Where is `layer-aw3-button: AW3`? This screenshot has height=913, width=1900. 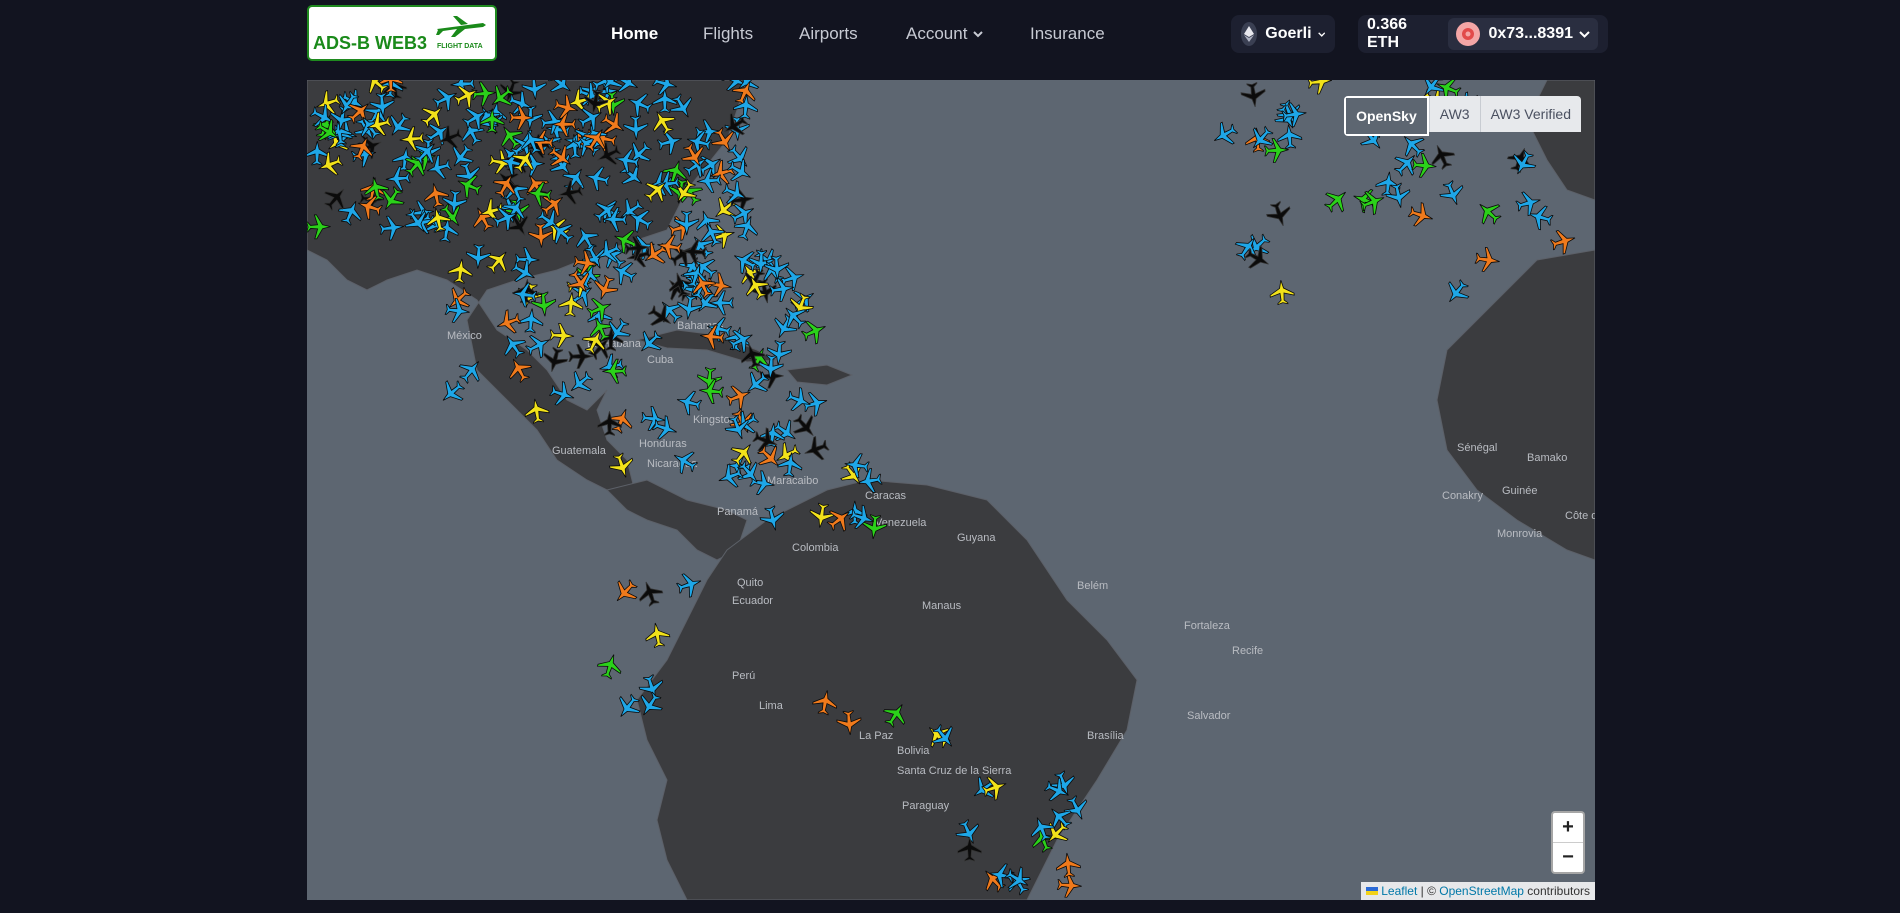
layer-aw3-button: AW3 is located at coordinates (1454, 114).